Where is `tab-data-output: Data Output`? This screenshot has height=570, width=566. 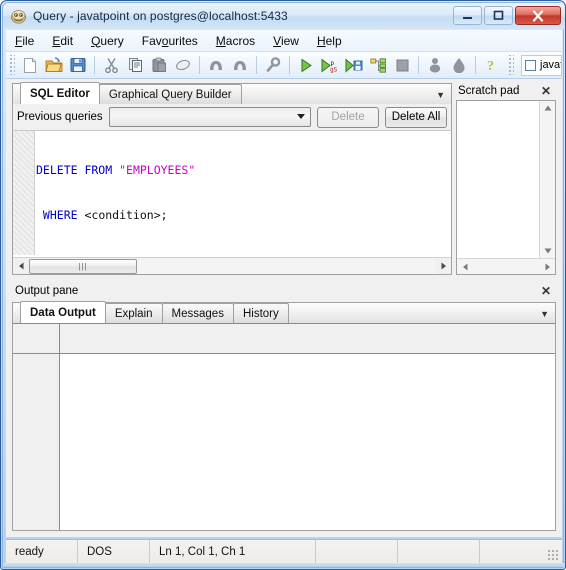
tab-data-output: Data Output is located at coordinates (63, 312).